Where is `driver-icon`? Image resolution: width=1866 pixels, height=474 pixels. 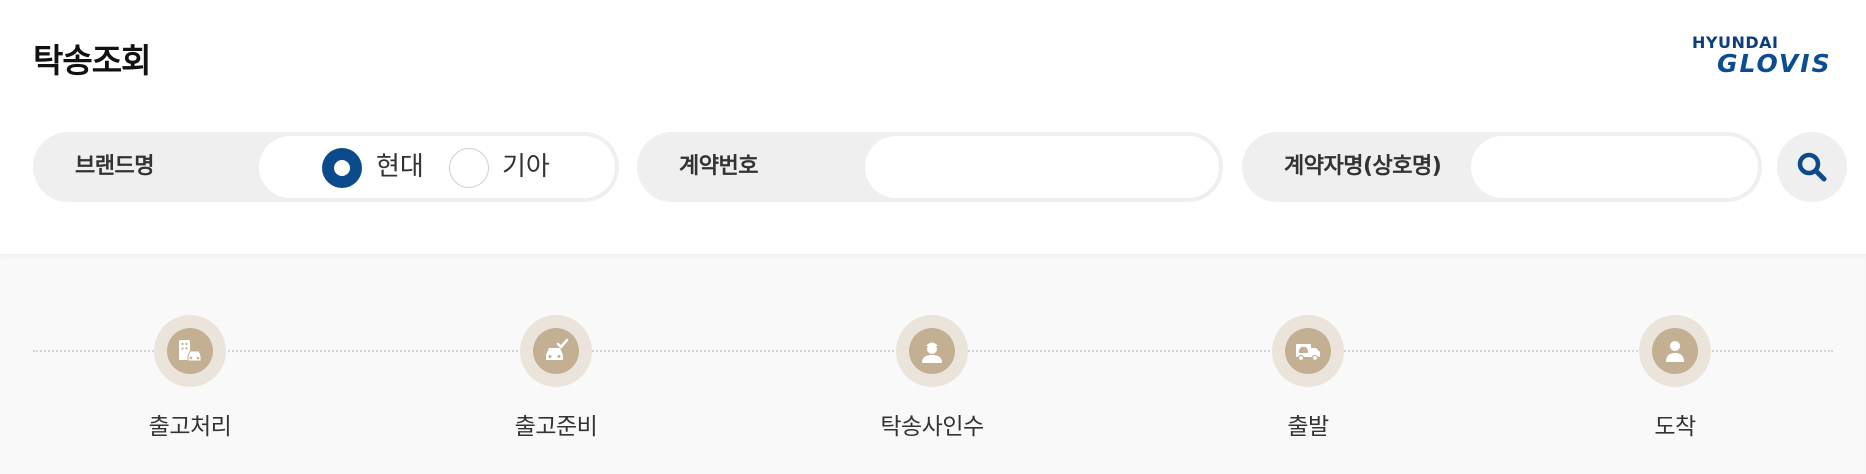 driver-icon is located at coordinates (932, 352).